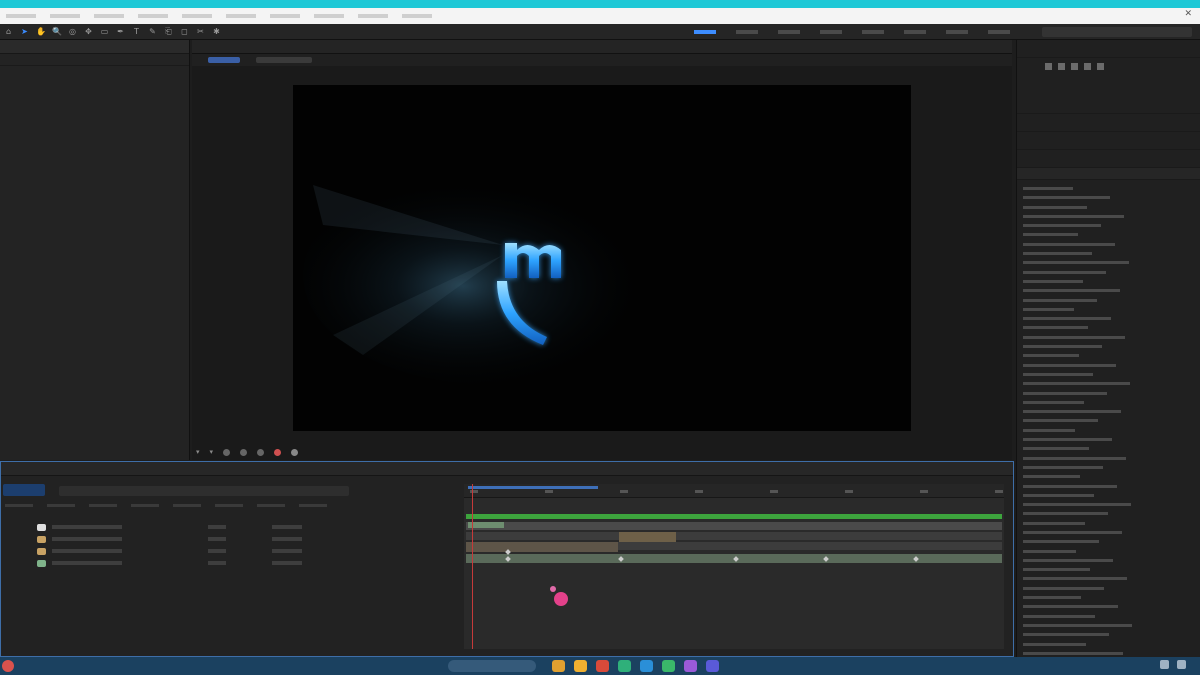 The height and width of the screenshot is (675, 1200). What do you see at coordinates (88, 31) in the screenshot?
I see `pan-icon: ✥` at bounding box center [88, 31].